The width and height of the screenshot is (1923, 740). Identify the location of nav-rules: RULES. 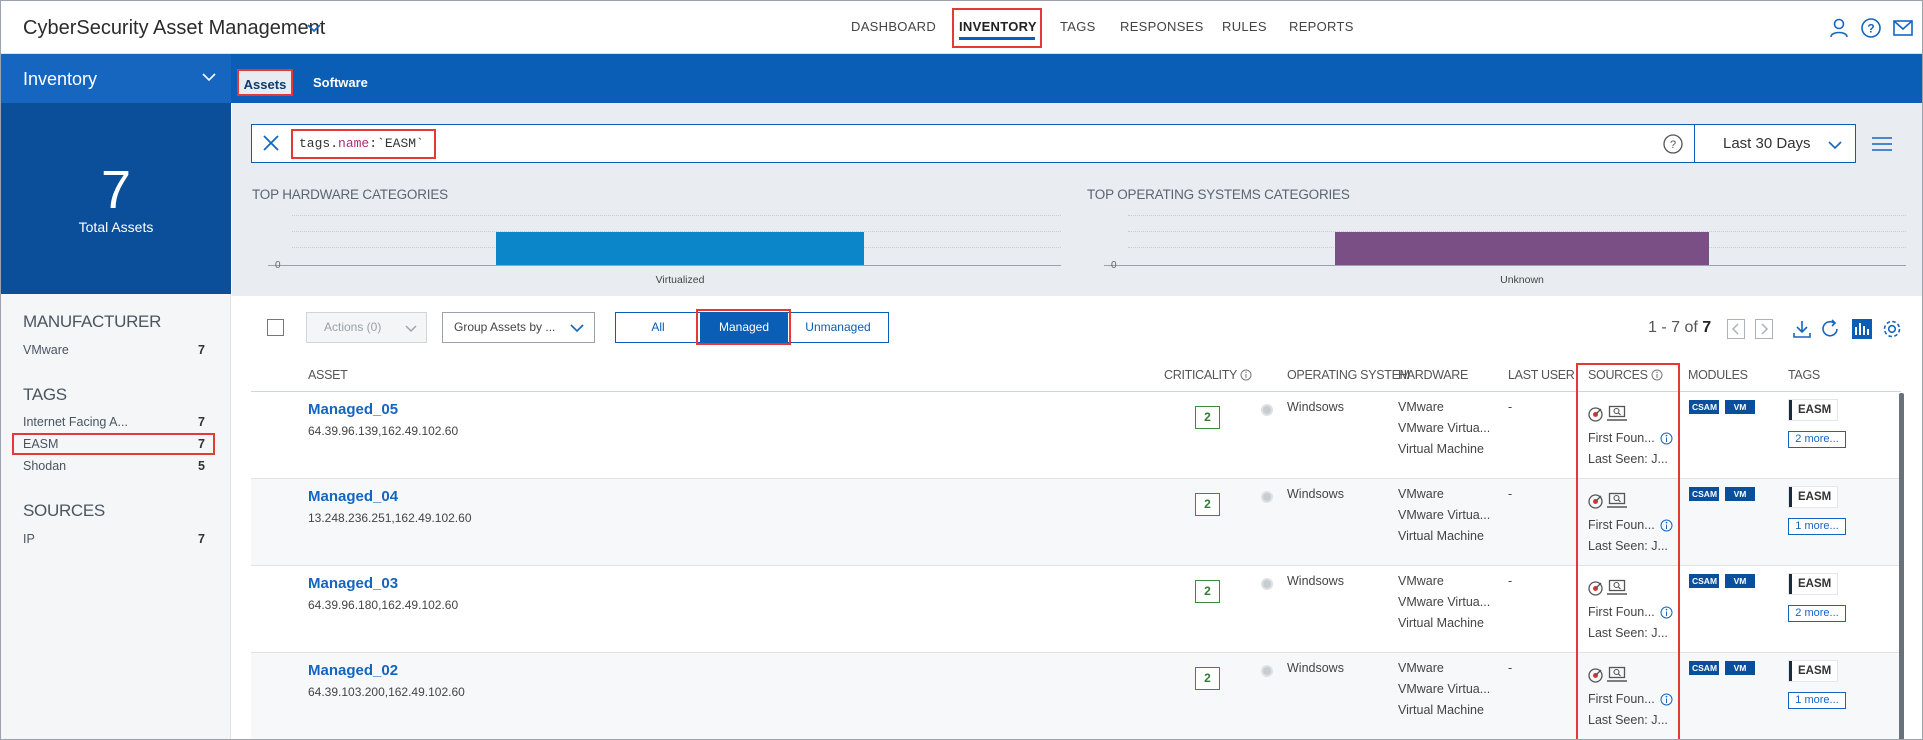
(1244, 26).